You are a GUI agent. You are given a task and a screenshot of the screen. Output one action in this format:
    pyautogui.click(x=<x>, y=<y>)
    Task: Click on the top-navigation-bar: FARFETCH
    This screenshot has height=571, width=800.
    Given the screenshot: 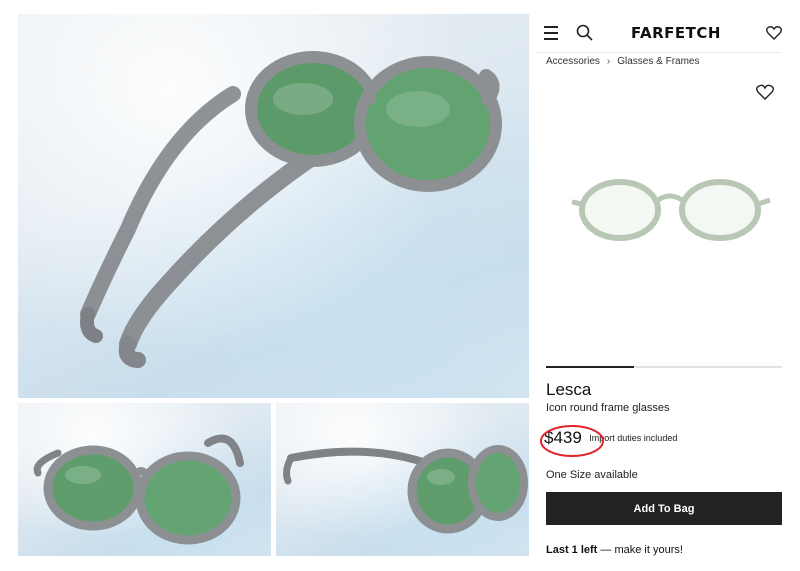 What is the action you would take?
    pyautogui.click(x=659, y=33)
    